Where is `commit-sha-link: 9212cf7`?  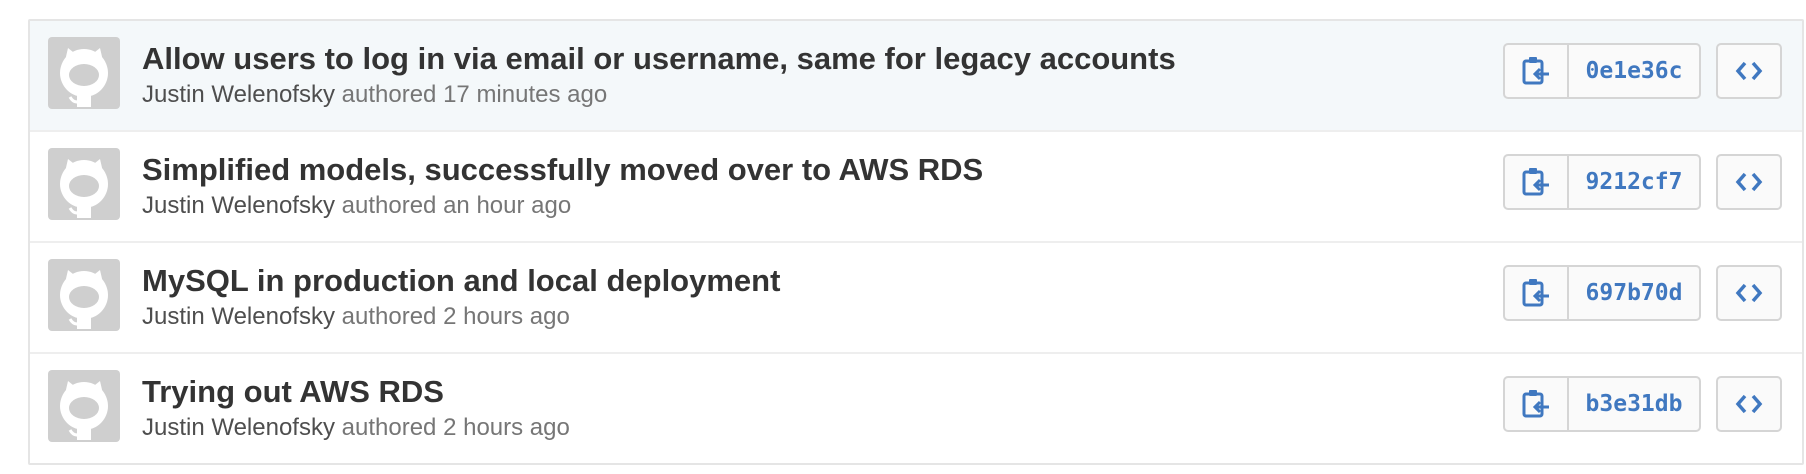 commit-sha-link: 9212cf7 is located at coordinates (1634, 182).